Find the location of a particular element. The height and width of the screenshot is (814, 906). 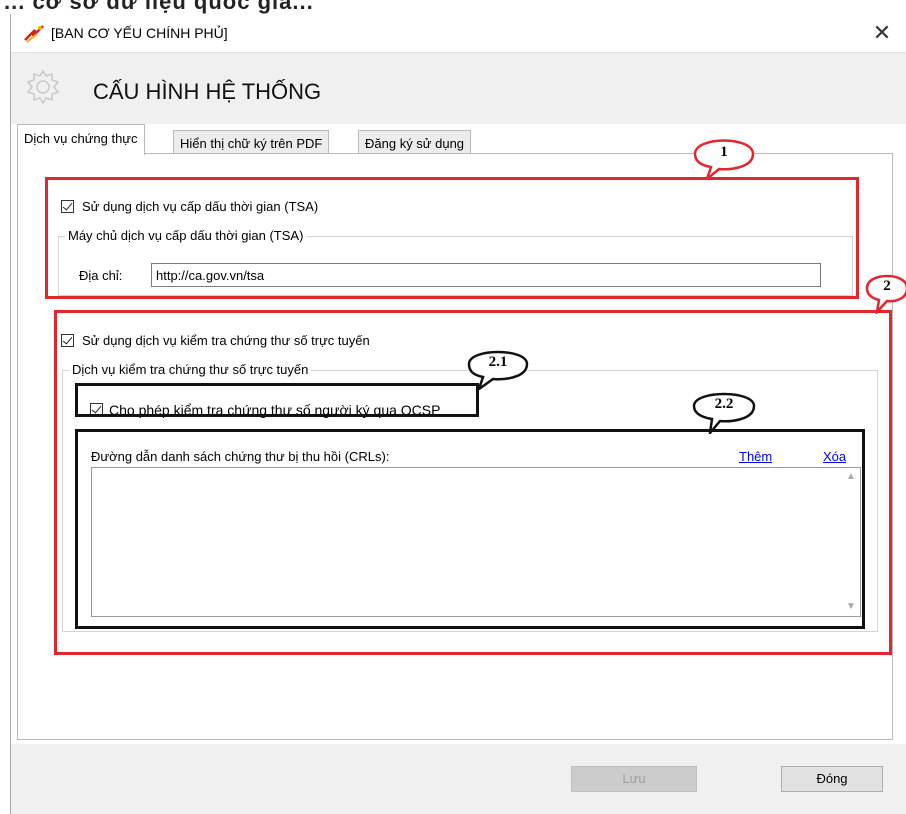

dialog-header: CẤU HÌNH HỆ THỐNG is located at coordinates (458, 88).